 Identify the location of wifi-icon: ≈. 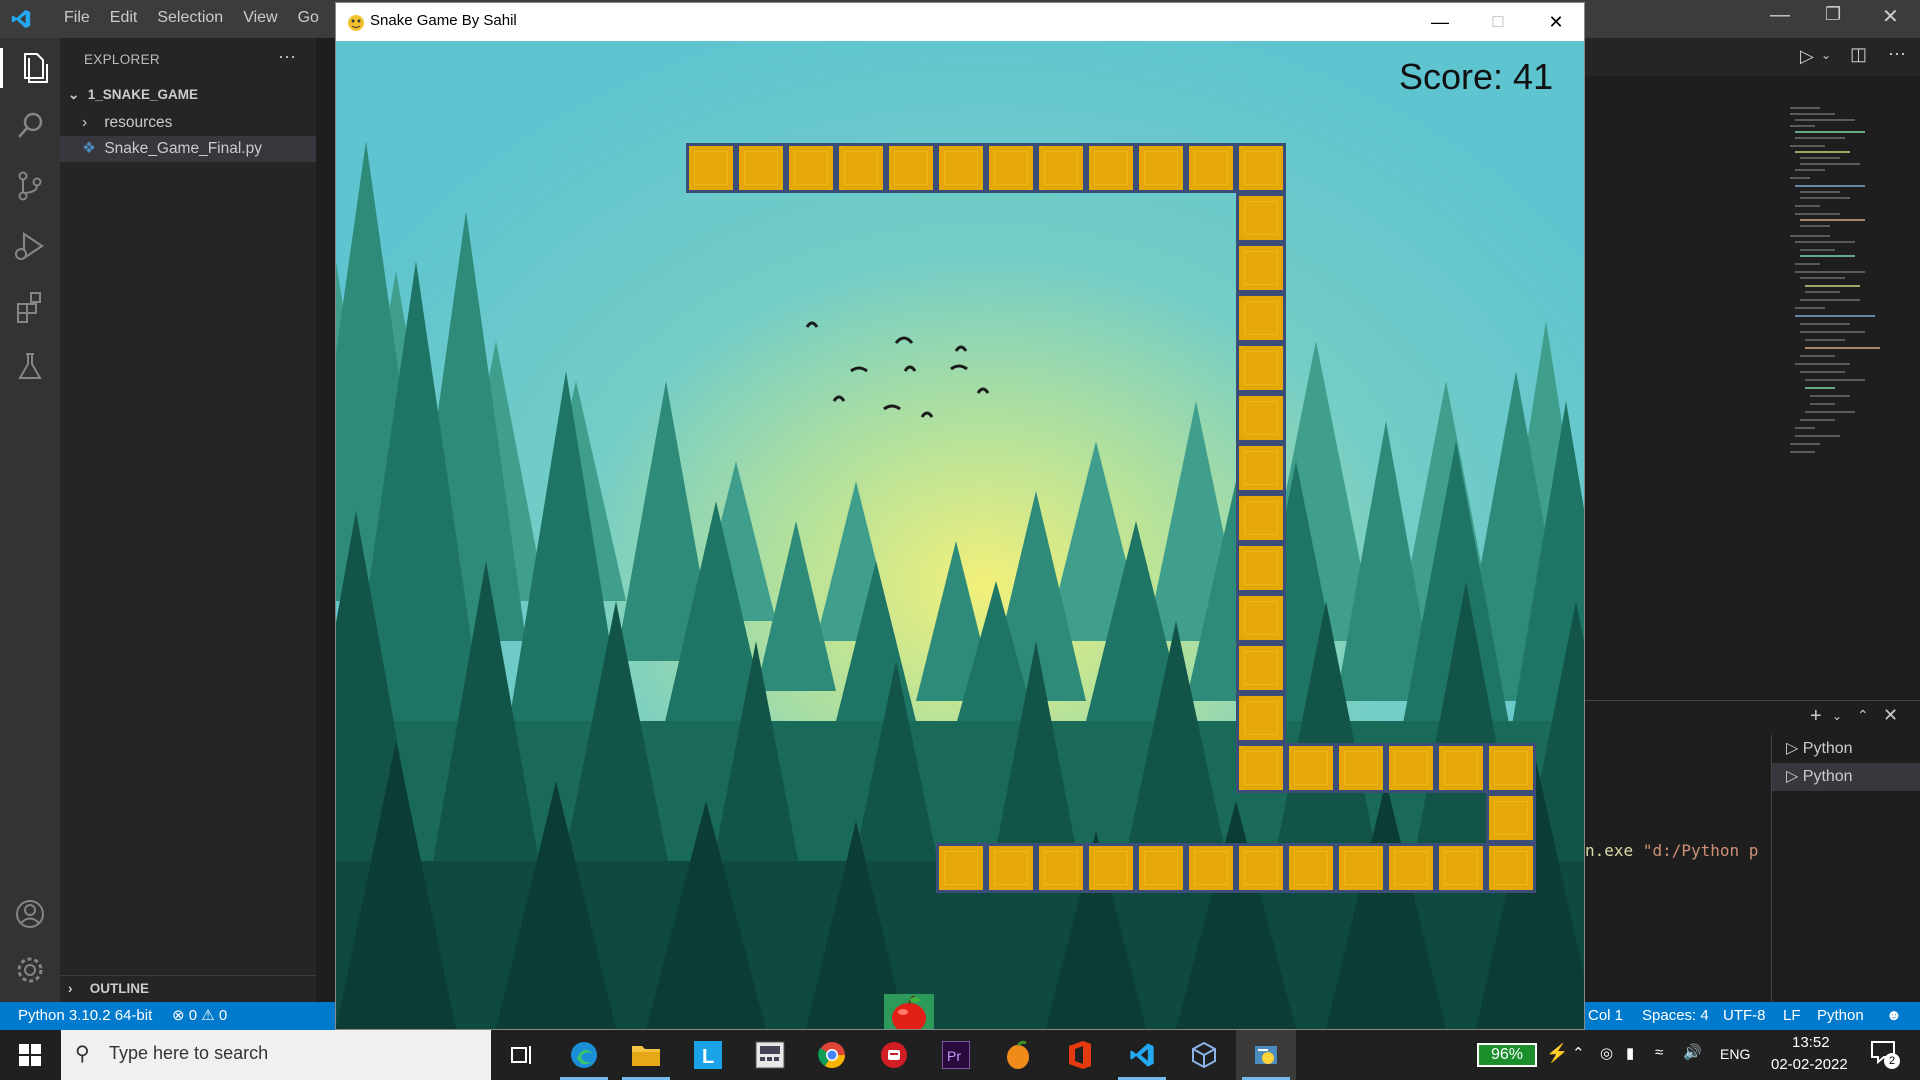
(1659, 1052).